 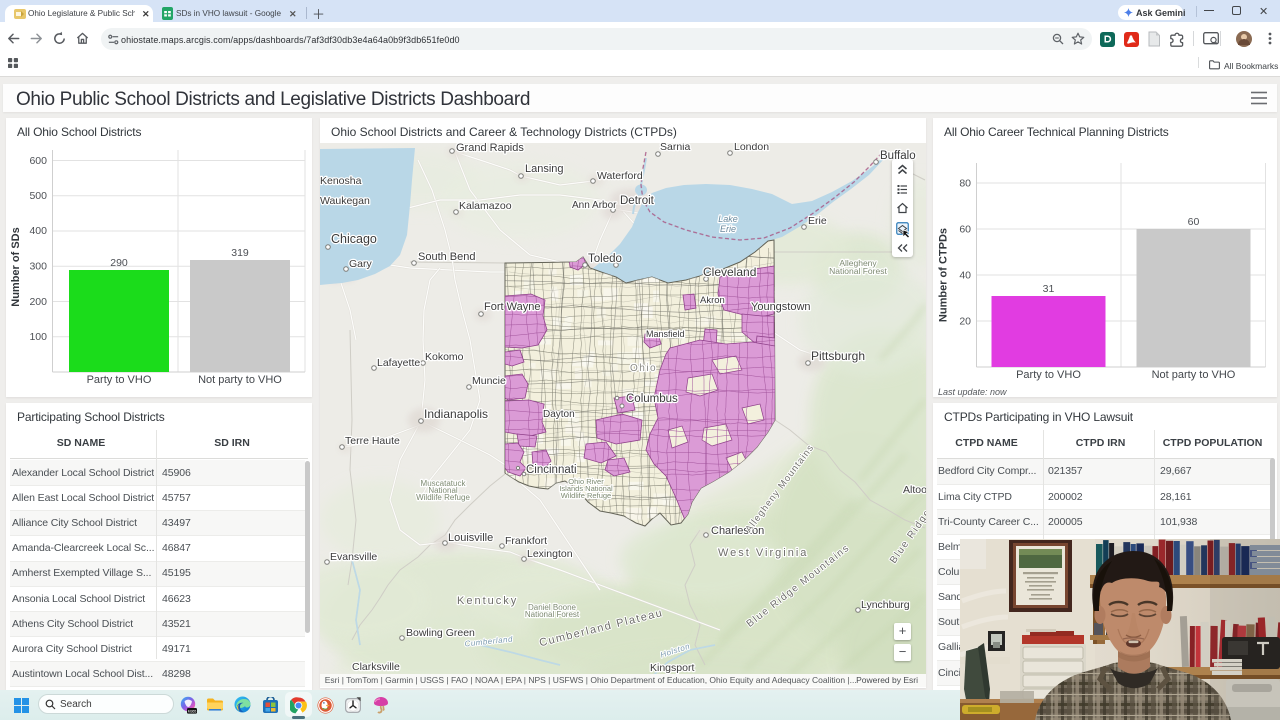 I want to click on svg-text: Mansfield, so click(x=665, y=334).